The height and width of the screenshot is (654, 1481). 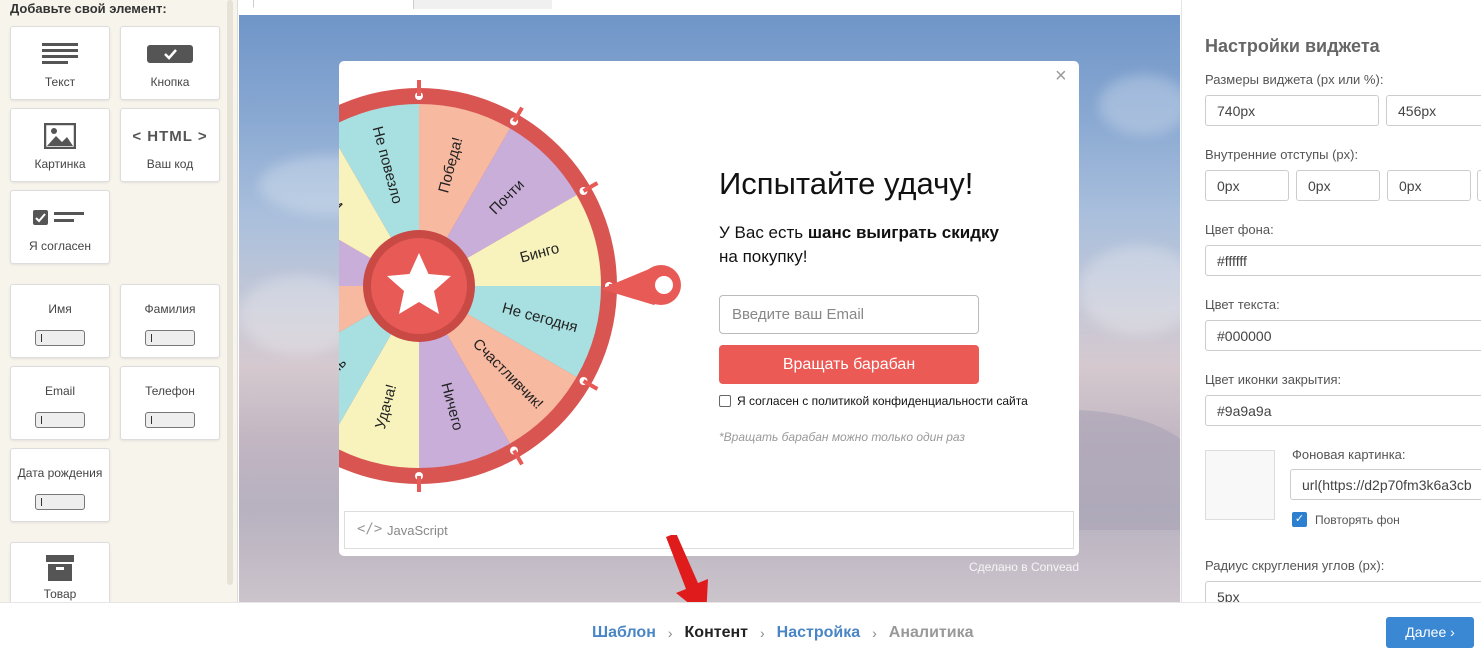 What do you see at coordinates (1273, 379) in the screenshot?
I see `close-color-label: Цвет иконки закрытия:` at bounding box center [1273, 379].